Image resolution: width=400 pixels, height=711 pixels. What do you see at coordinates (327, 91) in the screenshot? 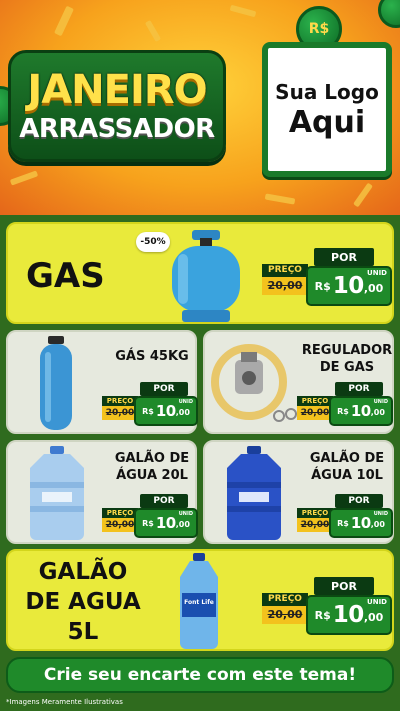
I see `logo-text-line-1: Sua Logo` at bounding box center [327, 91].